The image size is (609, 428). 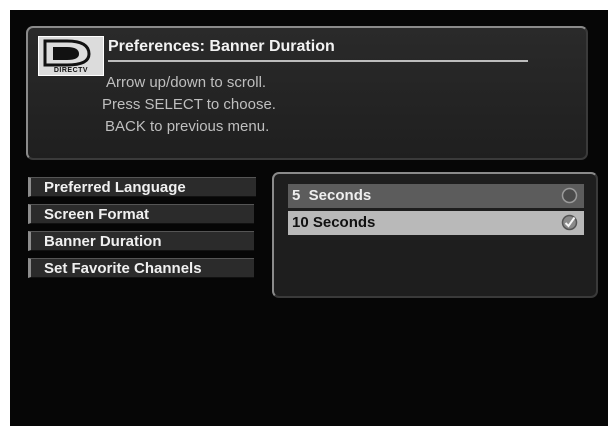 I want to click on menu-item-set-favorite-channels: Set Favorite Channels, so click(x=141, y=268).